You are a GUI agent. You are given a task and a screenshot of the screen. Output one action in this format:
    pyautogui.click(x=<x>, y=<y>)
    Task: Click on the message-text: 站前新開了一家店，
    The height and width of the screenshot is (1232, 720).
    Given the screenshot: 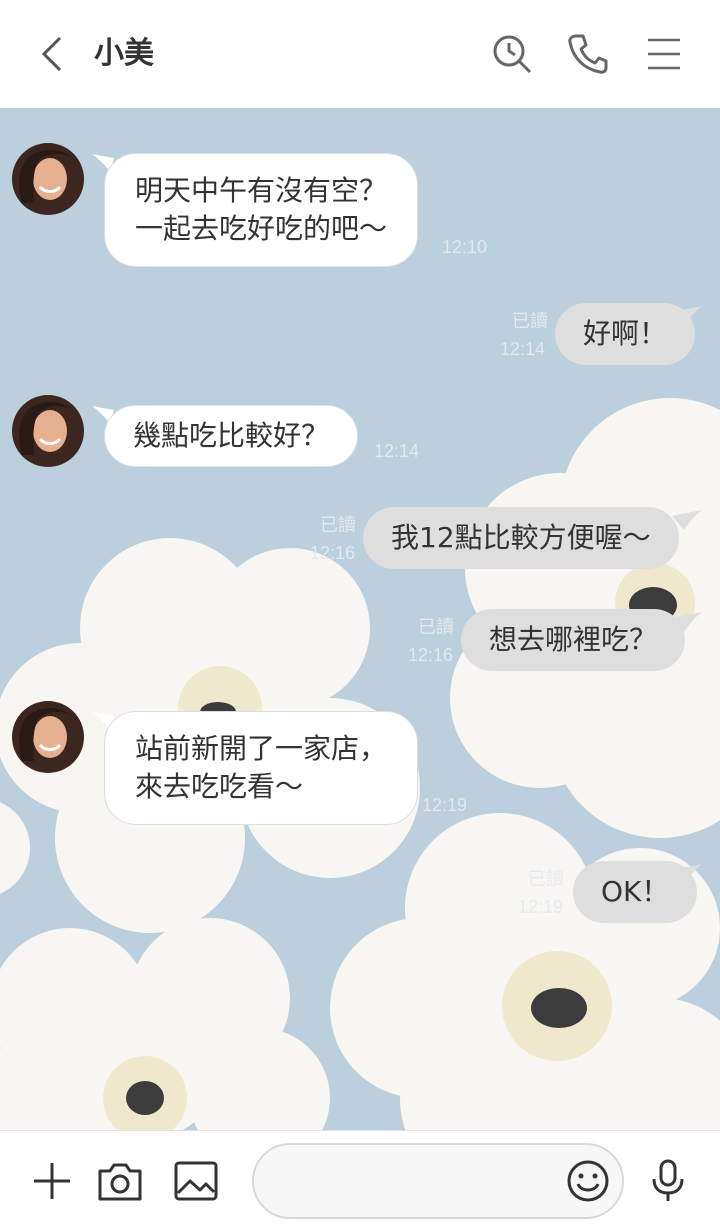 What is the action you would take?
    pyautogui.click(x=261, y=748)
    